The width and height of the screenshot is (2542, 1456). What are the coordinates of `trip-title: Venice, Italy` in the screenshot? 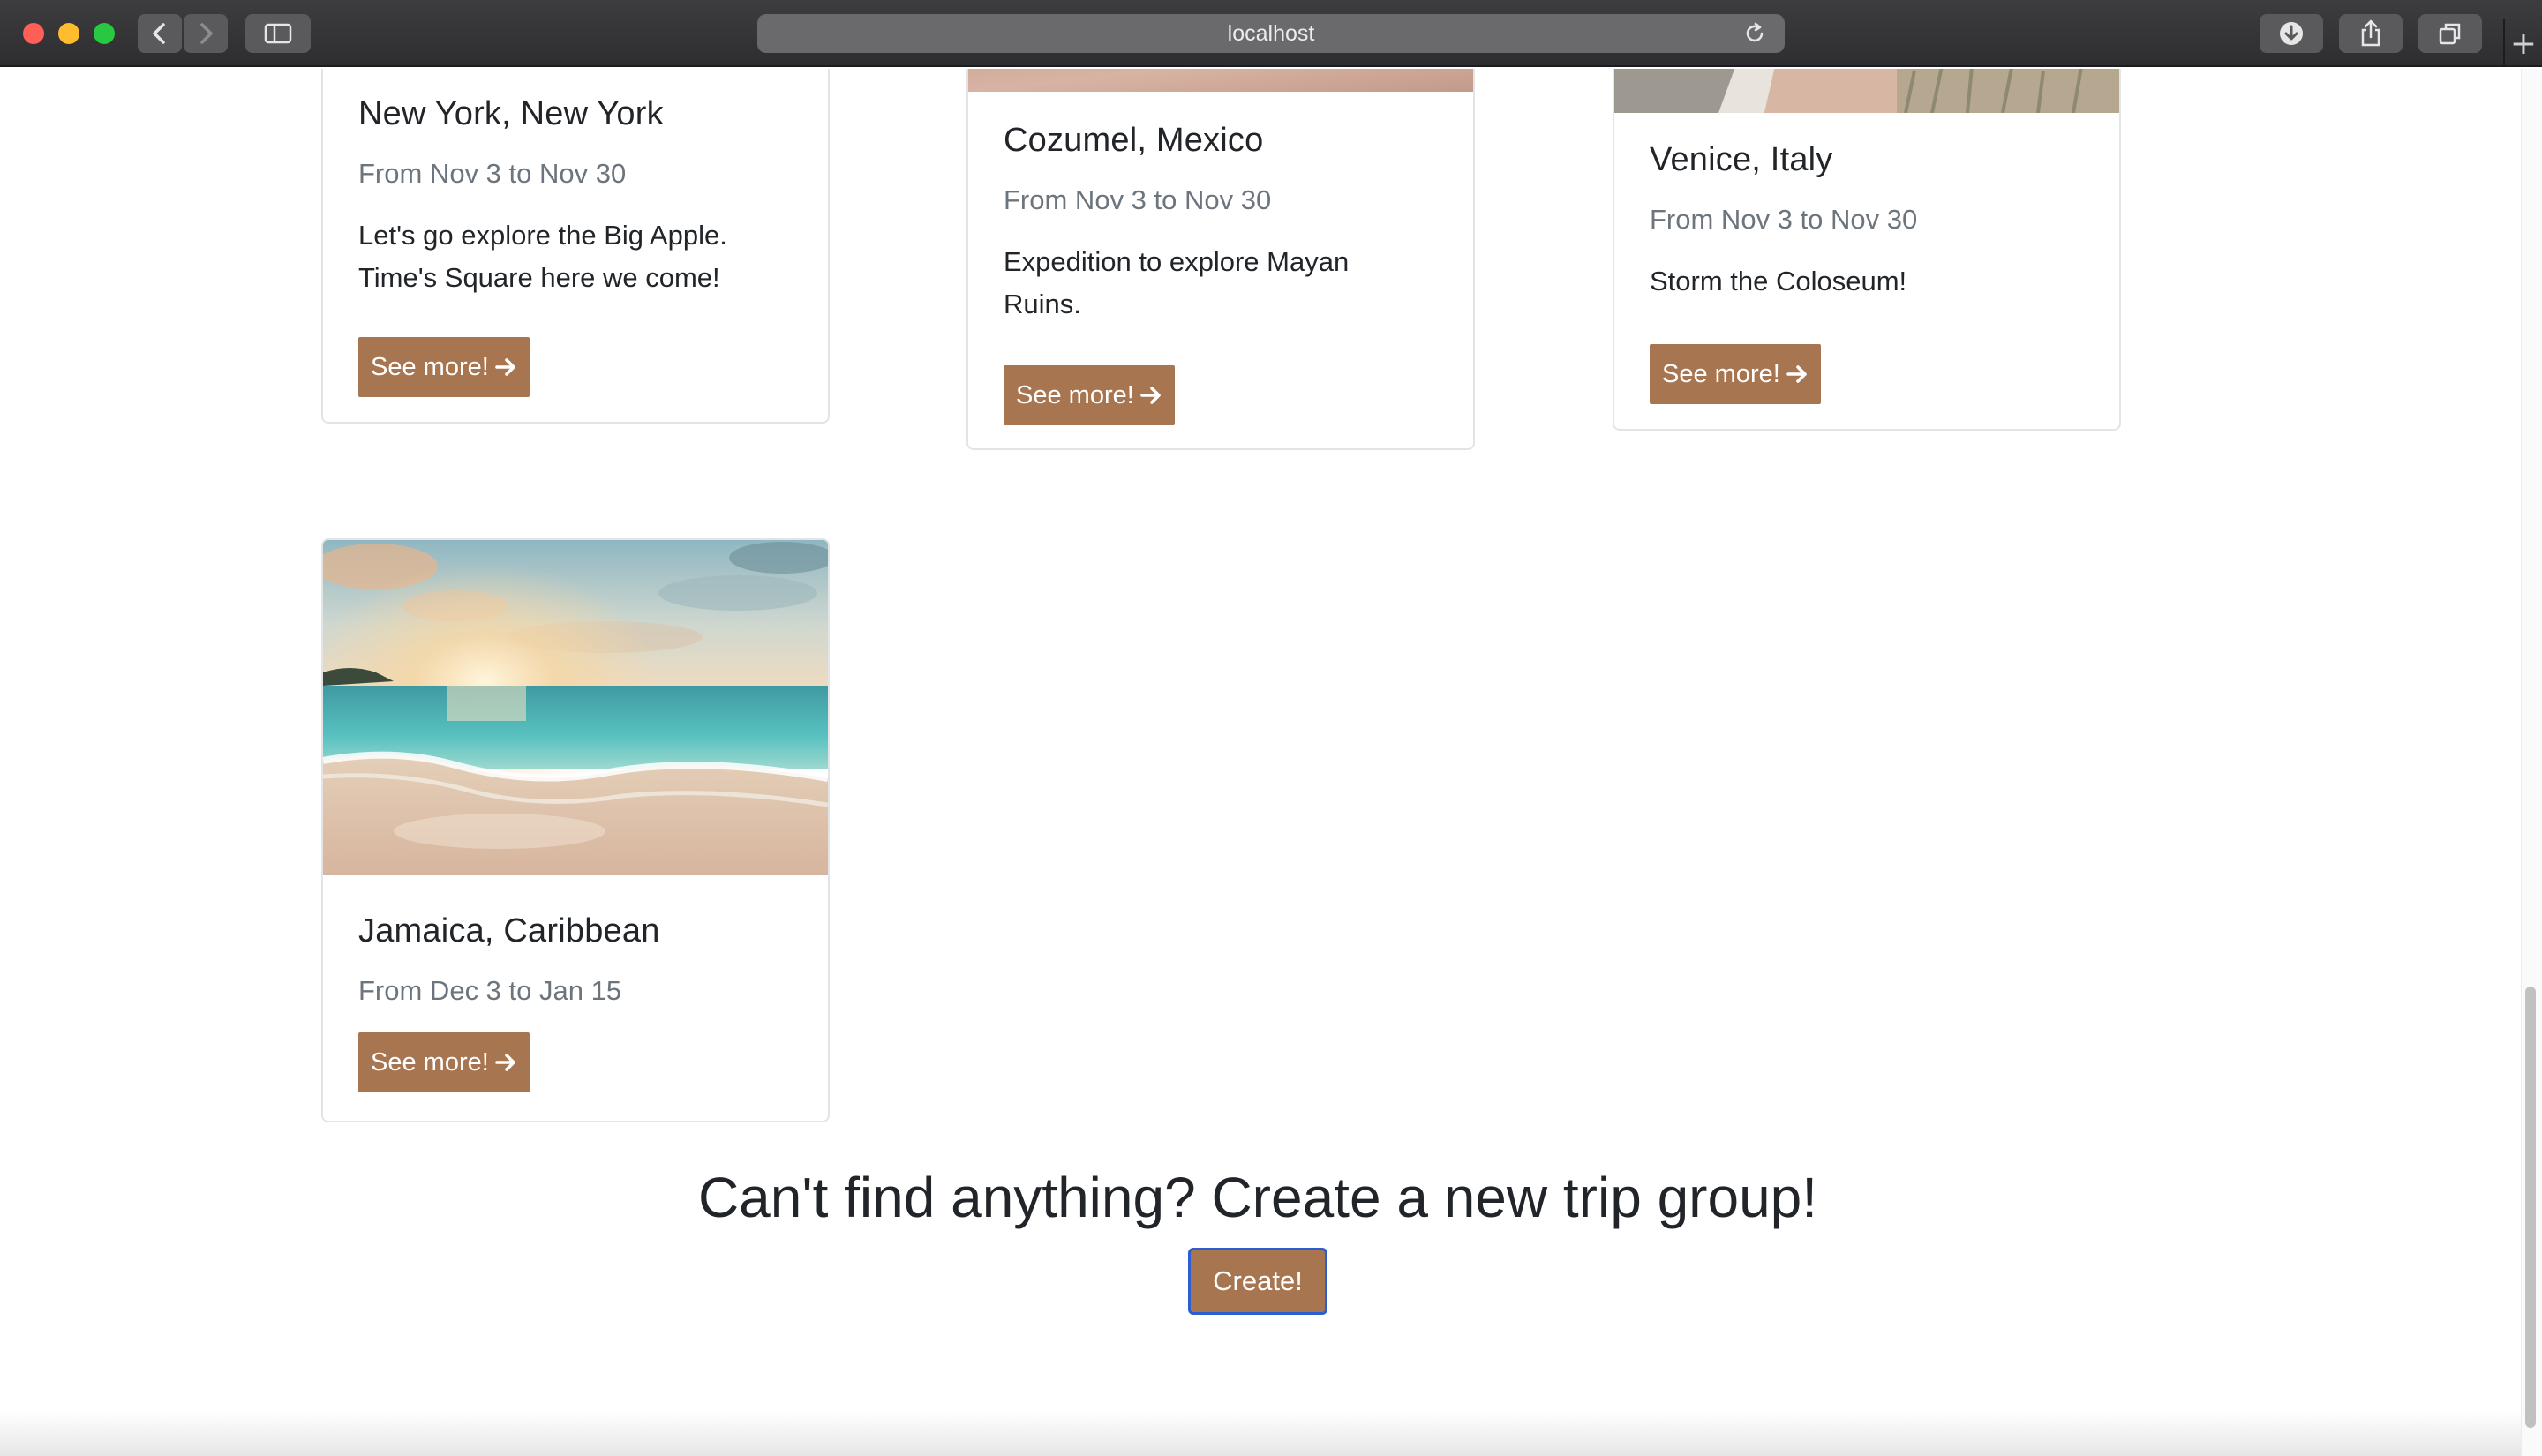 It's located at (1741, 159).